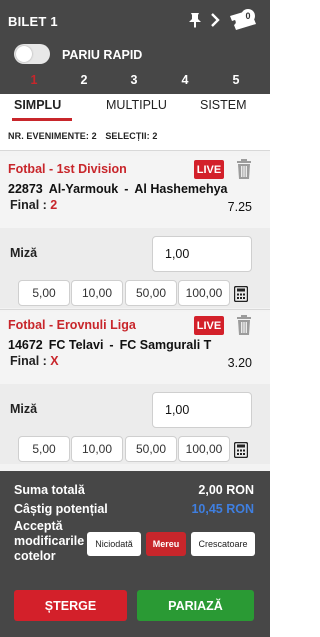 Image resolution: width=320 pixels, height=637 pixels. Describe the element at coordinates (70, 605) in the screenshot. I see `delete-button: ȘTERGE` at that location.